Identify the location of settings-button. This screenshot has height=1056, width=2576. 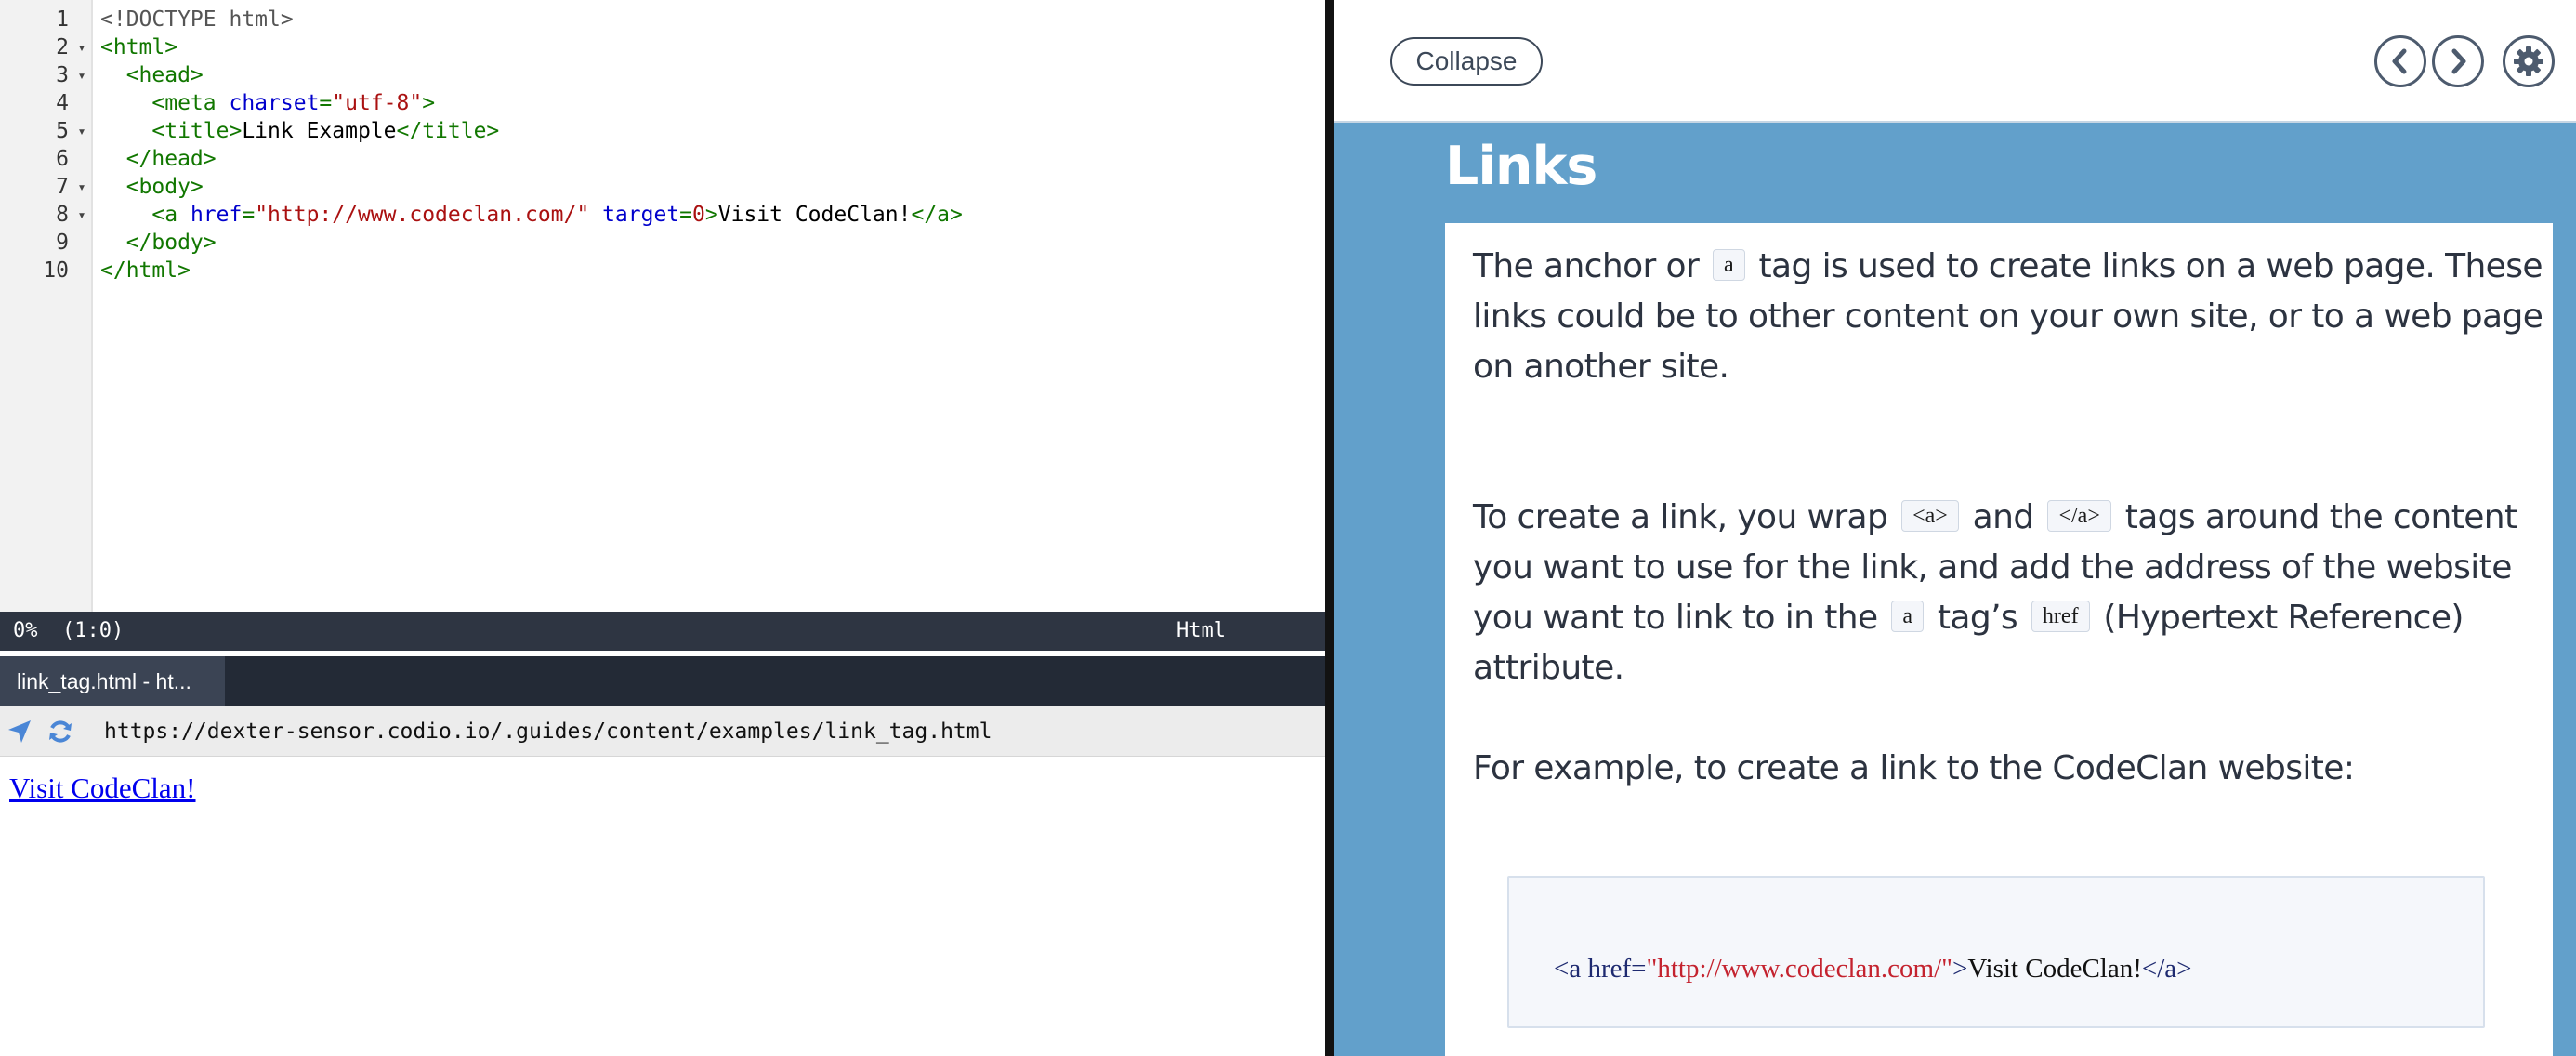
(2529, 61).